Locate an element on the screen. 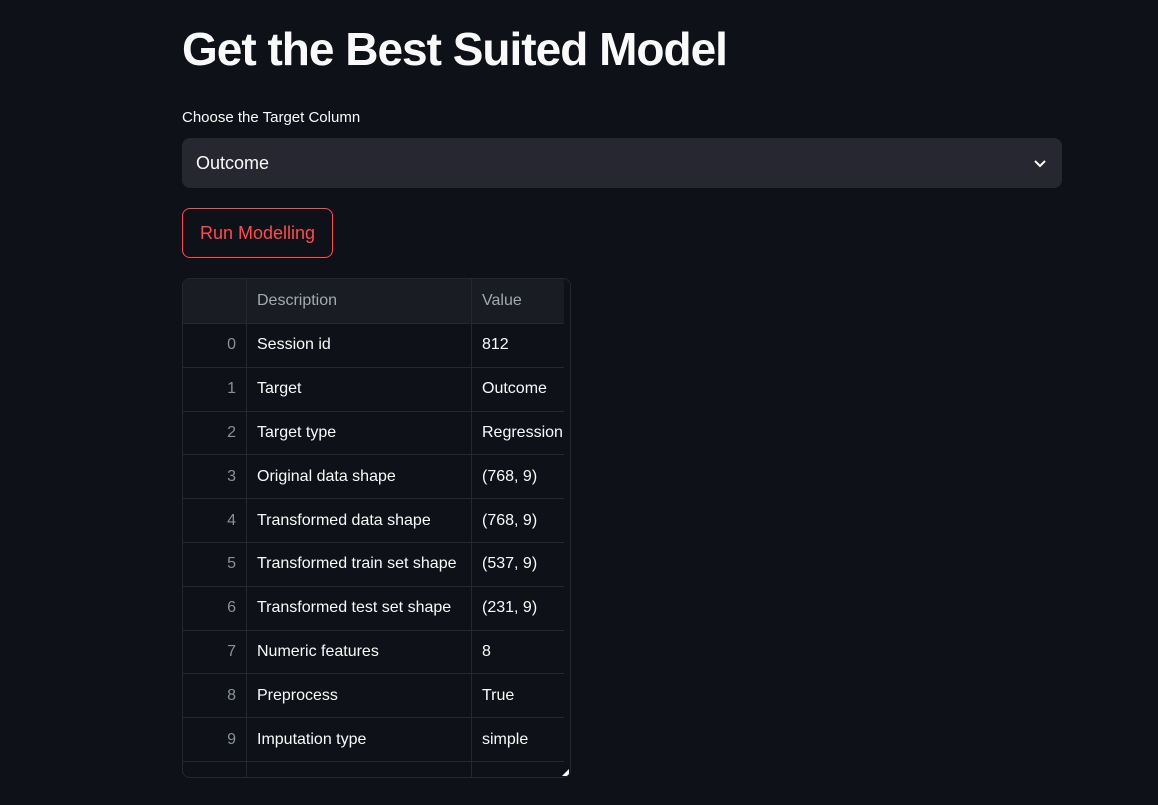  cell-value: True is located at coordinates (518, 695).